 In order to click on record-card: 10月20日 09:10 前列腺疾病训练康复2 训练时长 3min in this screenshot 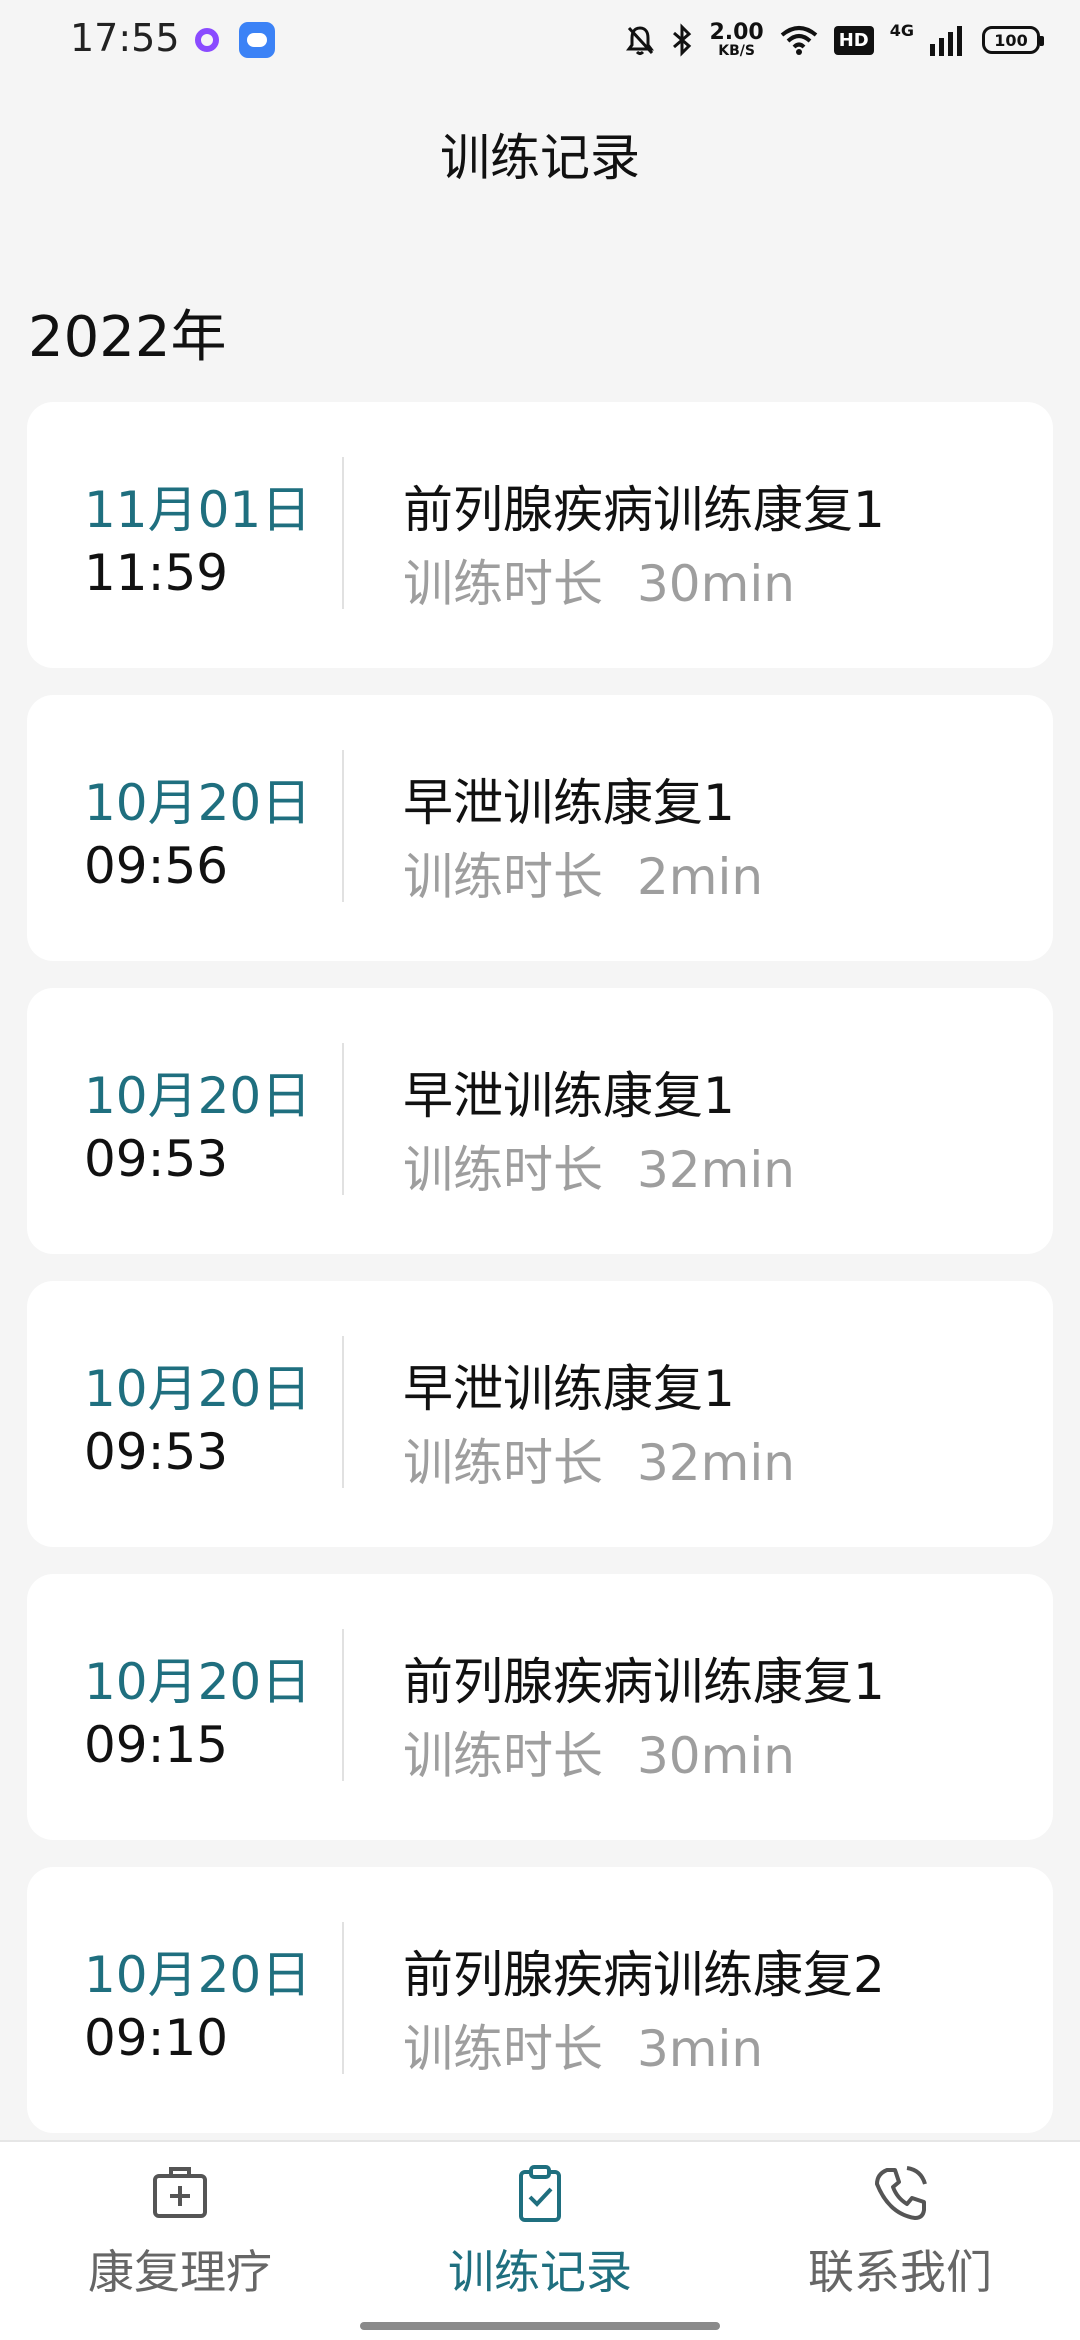, I will do `click(540, 2000)`.